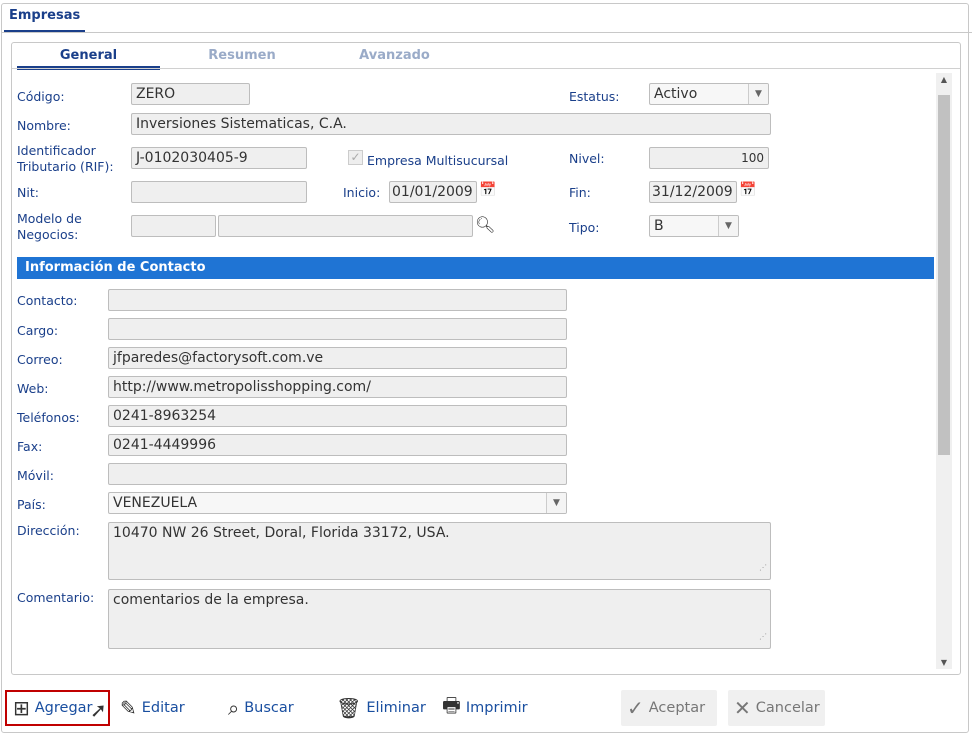 The width and height of the screenshot is (973, 735). Describe the element at coordinates (709, 94) in the screenshot. I see `estatus-select: Activo ▼` at that location.